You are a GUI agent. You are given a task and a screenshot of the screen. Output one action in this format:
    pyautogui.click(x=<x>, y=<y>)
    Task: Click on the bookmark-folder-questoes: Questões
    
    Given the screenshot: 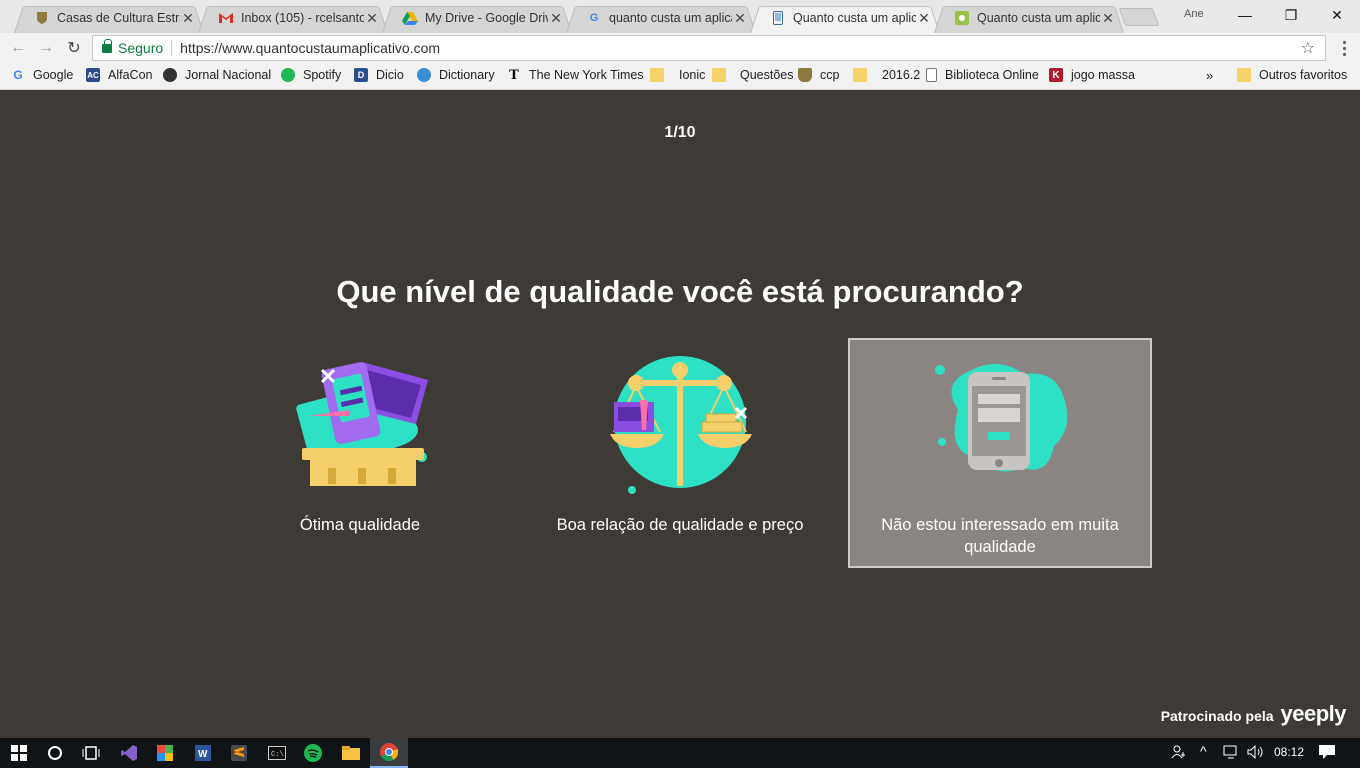 What is the action you would take?
    pyautogui.click(x=753, y=75)
    